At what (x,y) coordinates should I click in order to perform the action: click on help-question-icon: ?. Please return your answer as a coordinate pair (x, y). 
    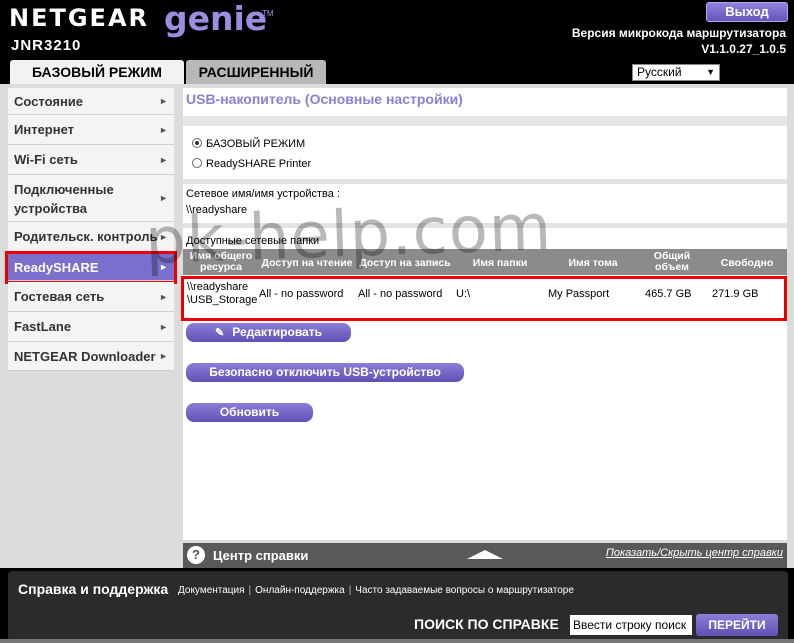
    Looking at the image, I should click on (196, 555).